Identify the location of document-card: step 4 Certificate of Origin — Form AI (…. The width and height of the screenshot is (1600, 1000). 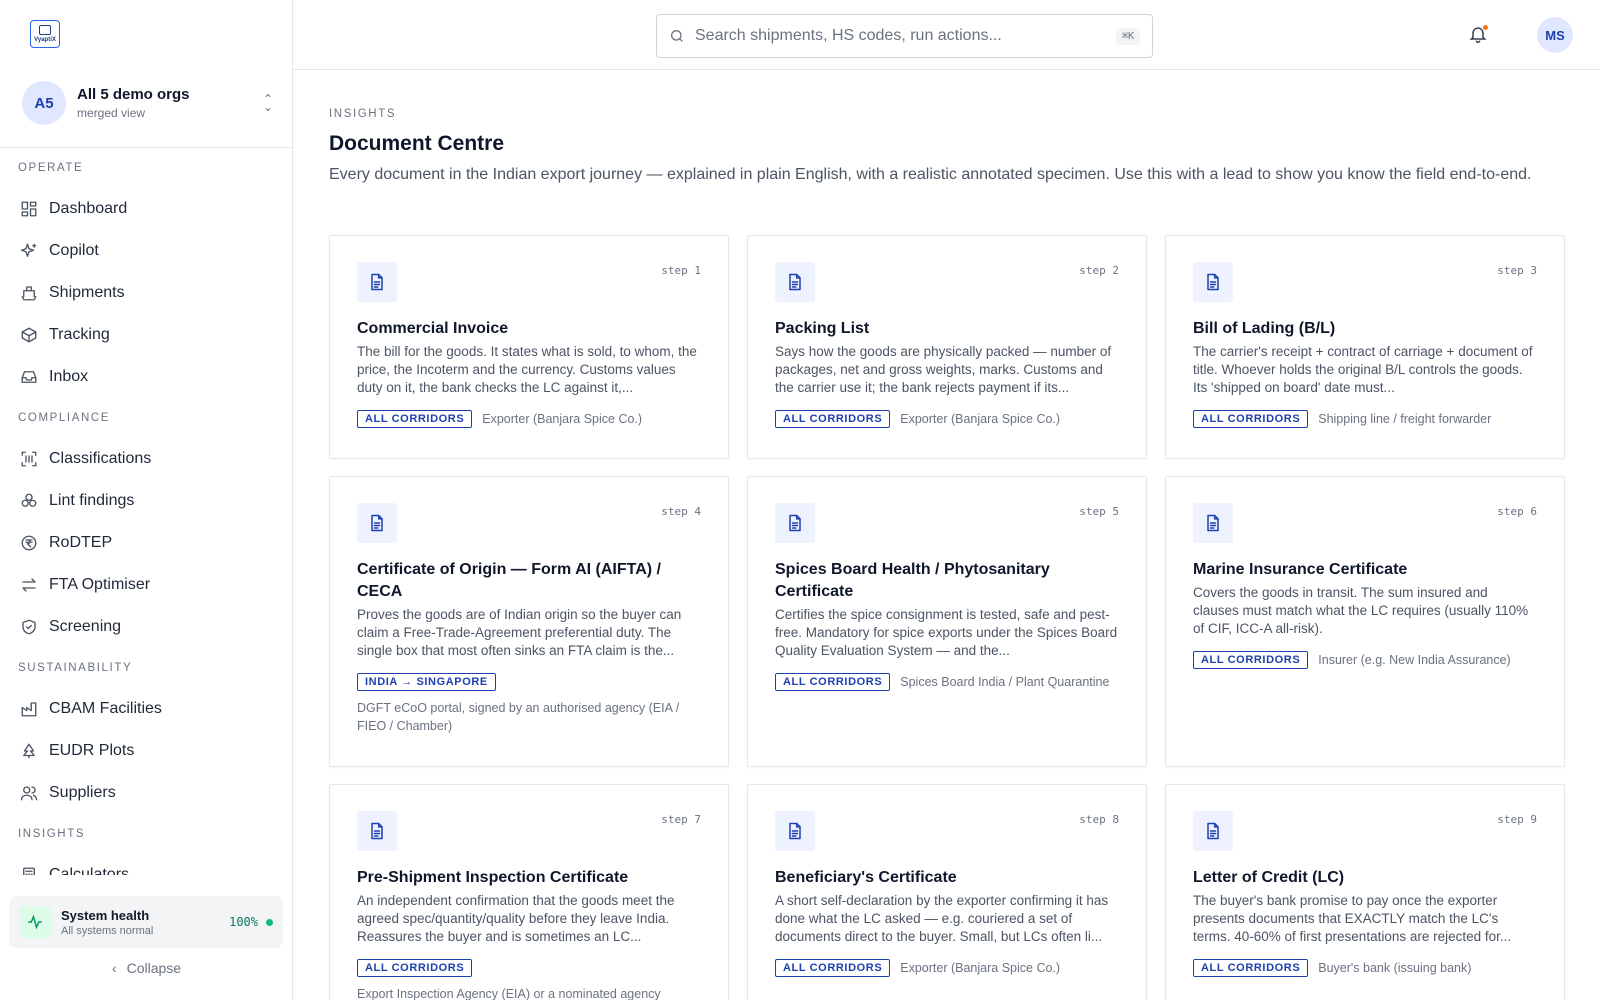
(529, 621).